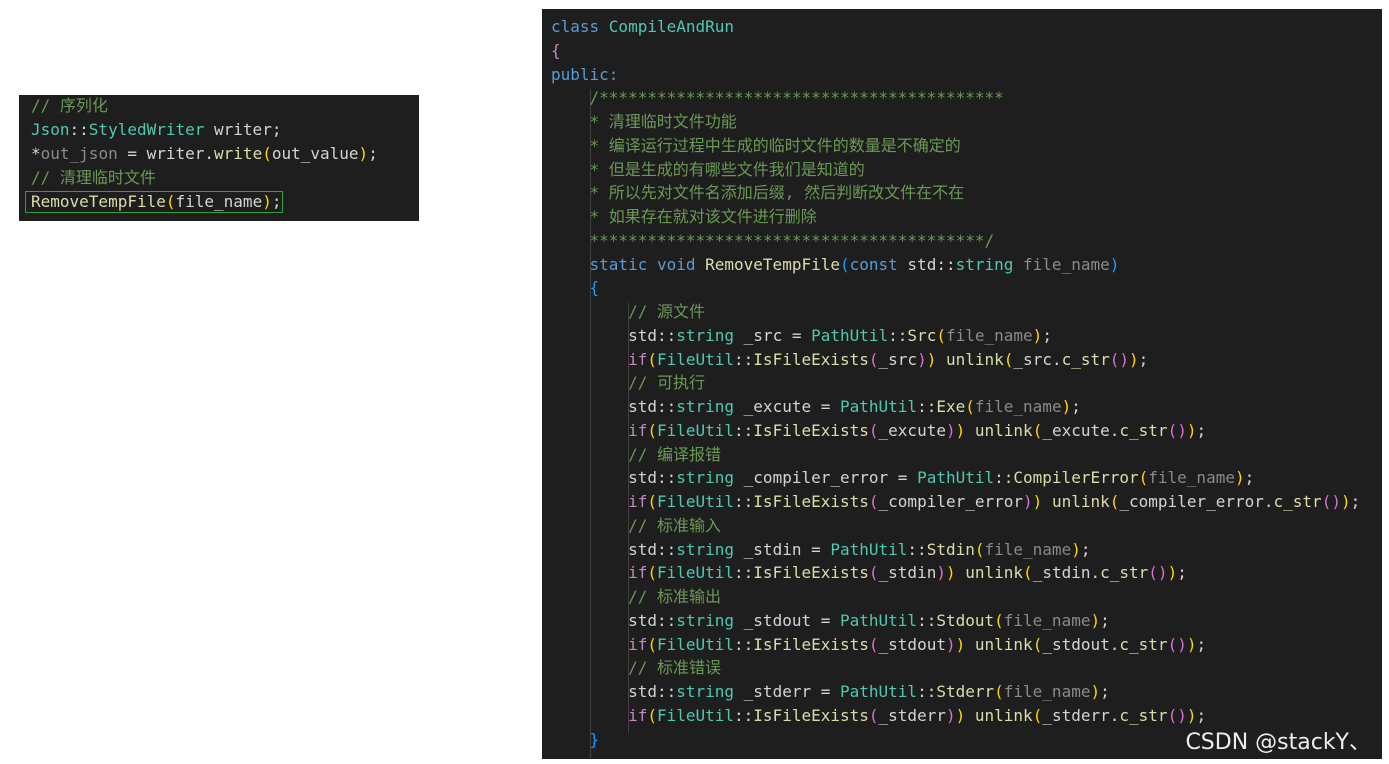 Image resolution: width=1389 pixels, height=764 pixels. Describe the element at coordinates (787, 406) in the screenshot. I see `code-token: _excute =` at that location.